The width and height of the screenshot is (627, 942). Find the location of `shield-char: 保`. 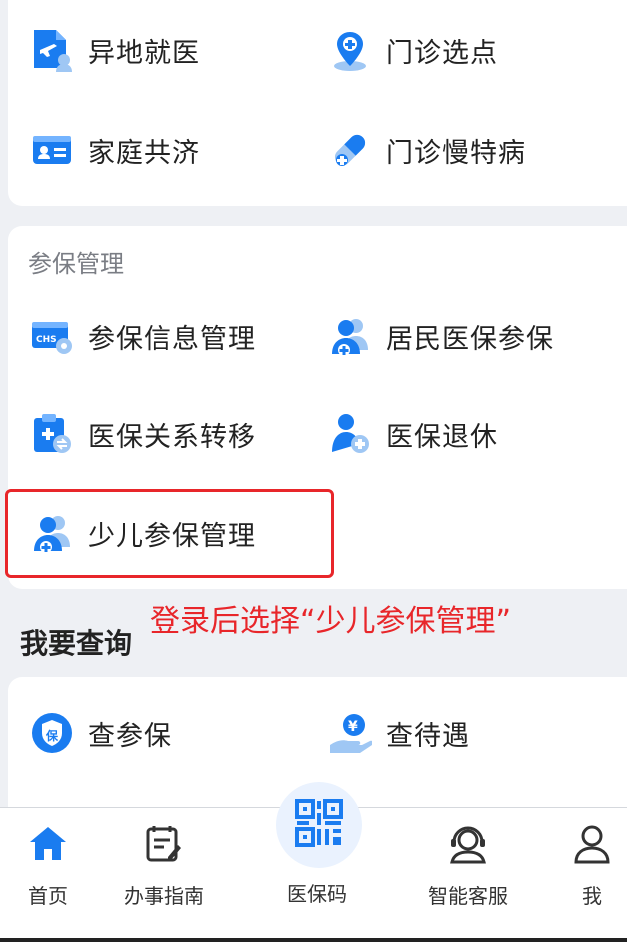

shield-char: 保 is located at coordinates (52, 735).